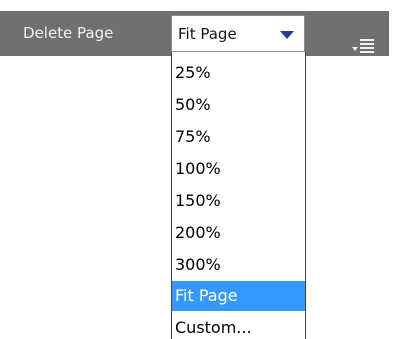  Describe the element at coordinates (238, 73) in the screenshot. I see `zoom-option-25: 25%` at that location.